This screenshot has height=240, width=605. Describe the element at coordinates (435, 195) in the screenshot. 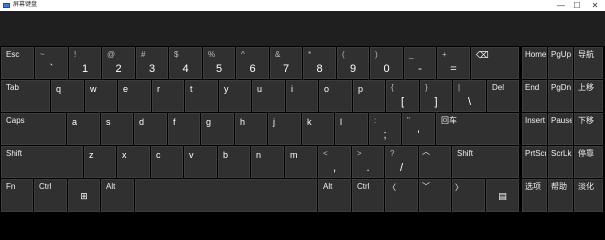

I see `key-arrow-down: ﹀` at that location.